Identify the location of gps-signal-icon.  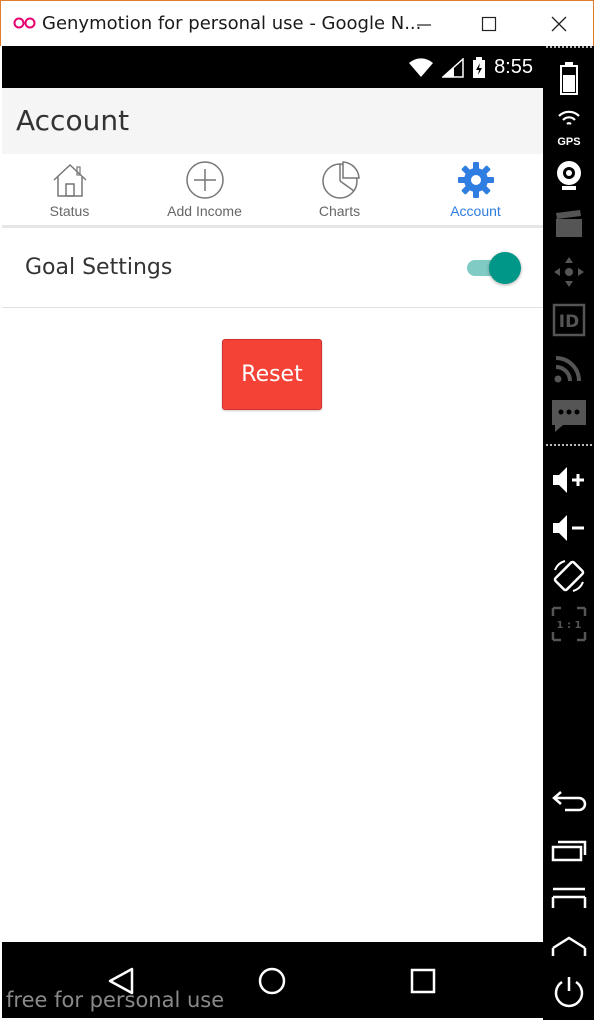
(569, 117).